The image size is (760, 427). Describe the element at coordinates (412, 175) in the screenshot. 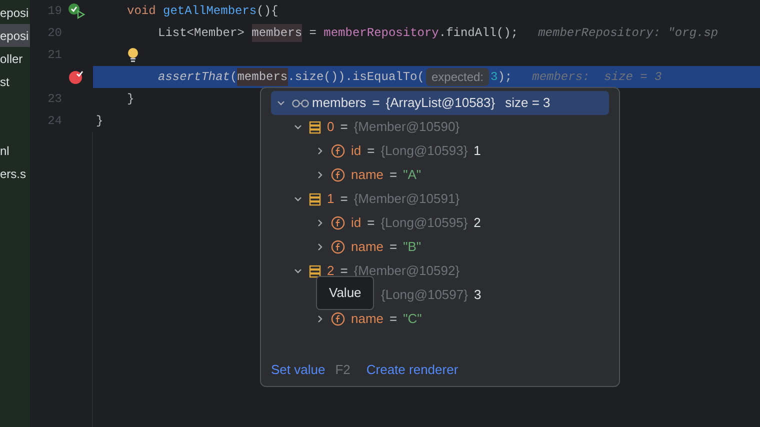

I see `string-value: "A"` at that location.